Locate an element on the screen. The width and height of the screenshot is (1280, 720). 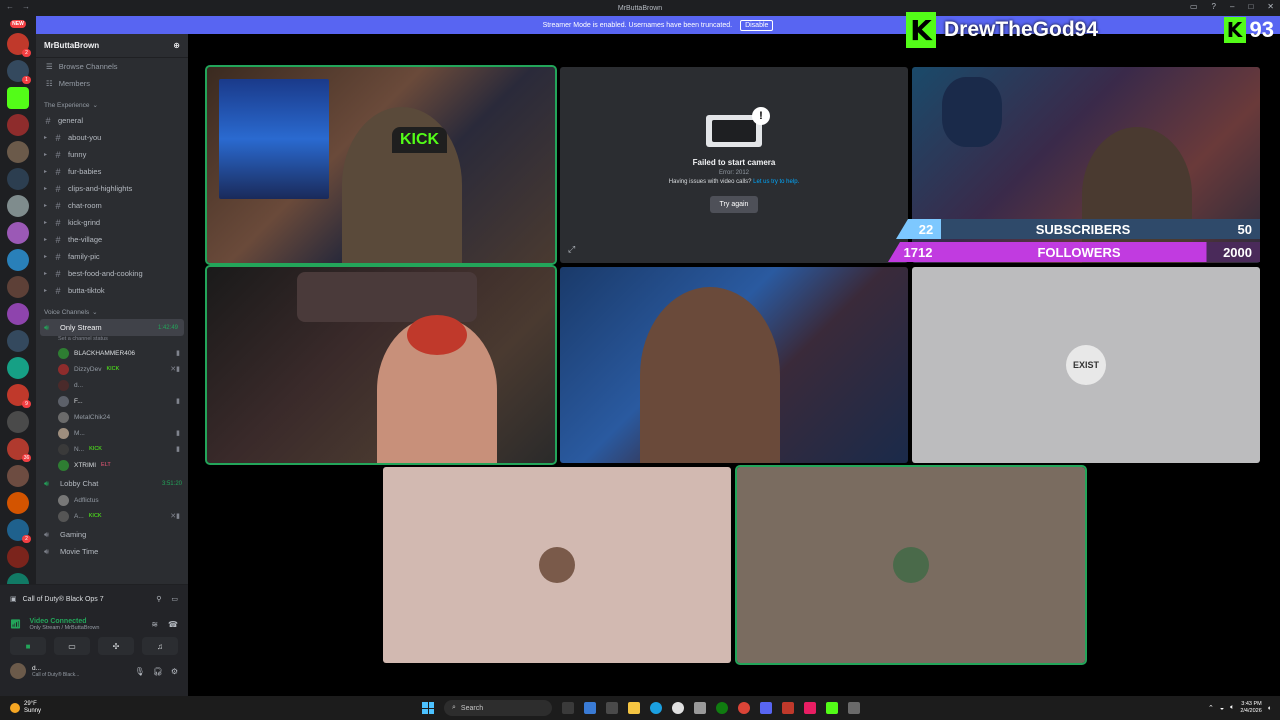
notifications-icon: ◐ is located at coordinates (1270, 708).